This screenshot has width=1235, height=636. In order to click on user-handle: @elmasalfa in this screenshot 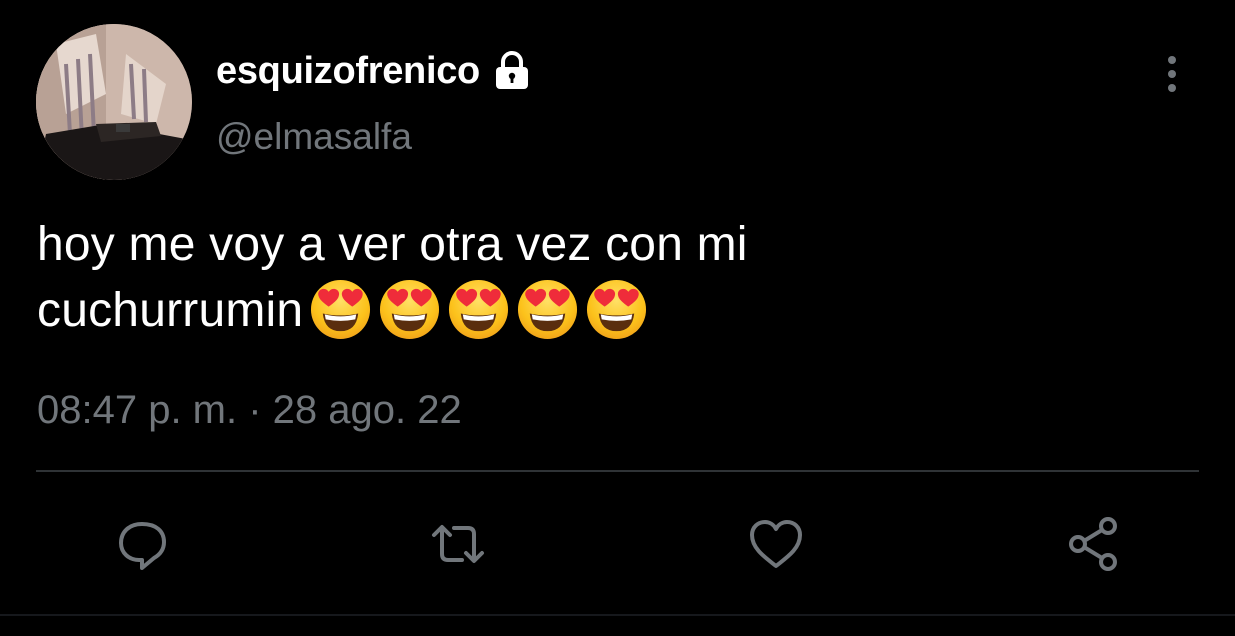, I will do `click(314, 137)`.